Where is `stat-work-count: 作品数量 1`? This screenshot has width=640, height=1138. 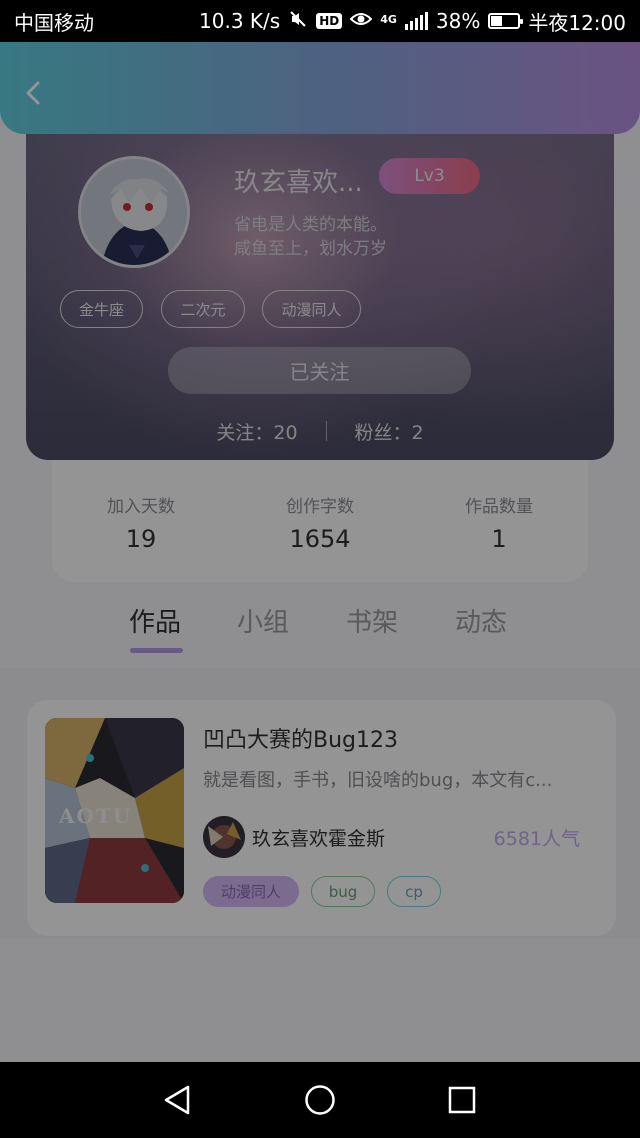 stat-work-count: 作品数量 1 is located at coordinates (499, 522).